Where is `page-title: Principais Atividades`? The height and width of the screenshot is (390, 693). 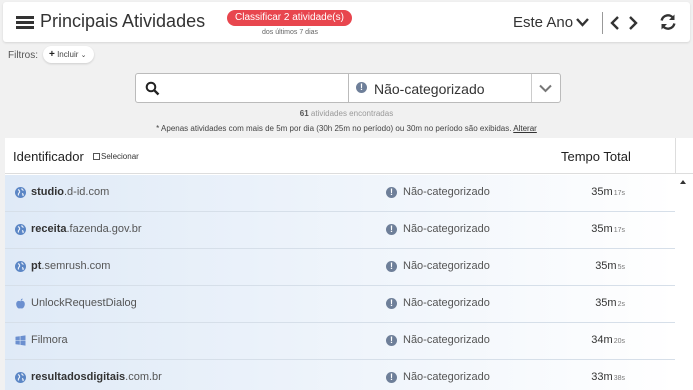
page-title: Principais Atividades is located at coordinates (123, 21).